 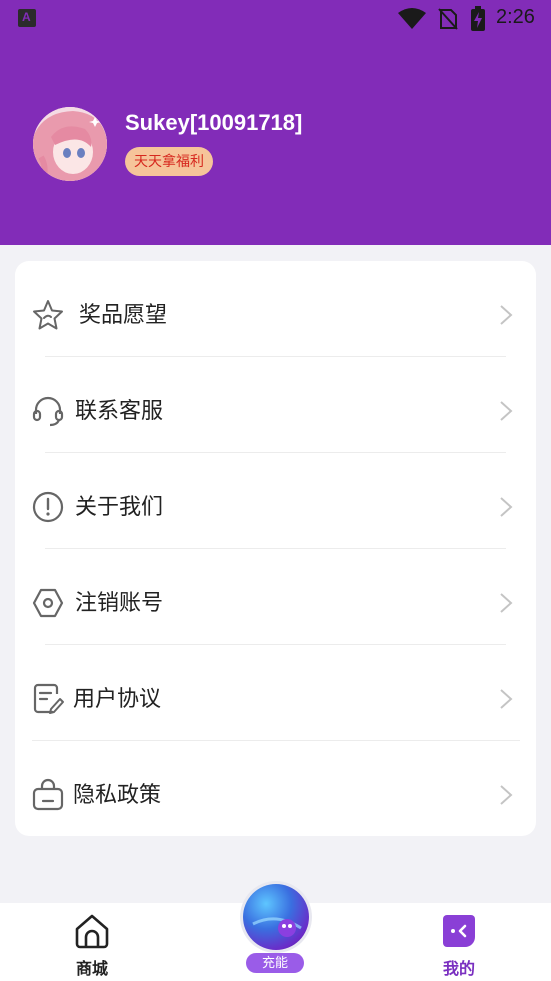 What do you see at coordinates (277, 927) in the screenshot?
I see `planet-icon` at bounding box center [277, 927].